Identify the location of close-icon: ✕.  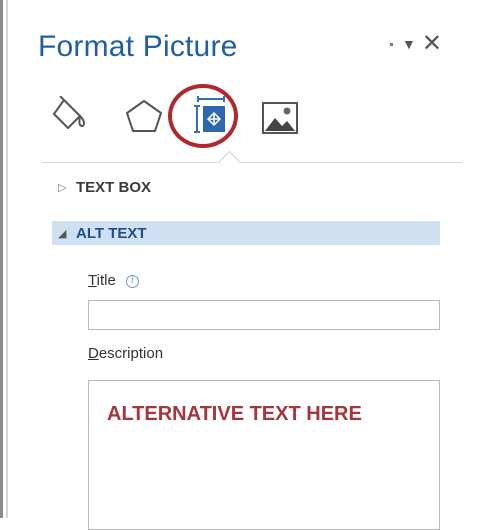
(432, 44).